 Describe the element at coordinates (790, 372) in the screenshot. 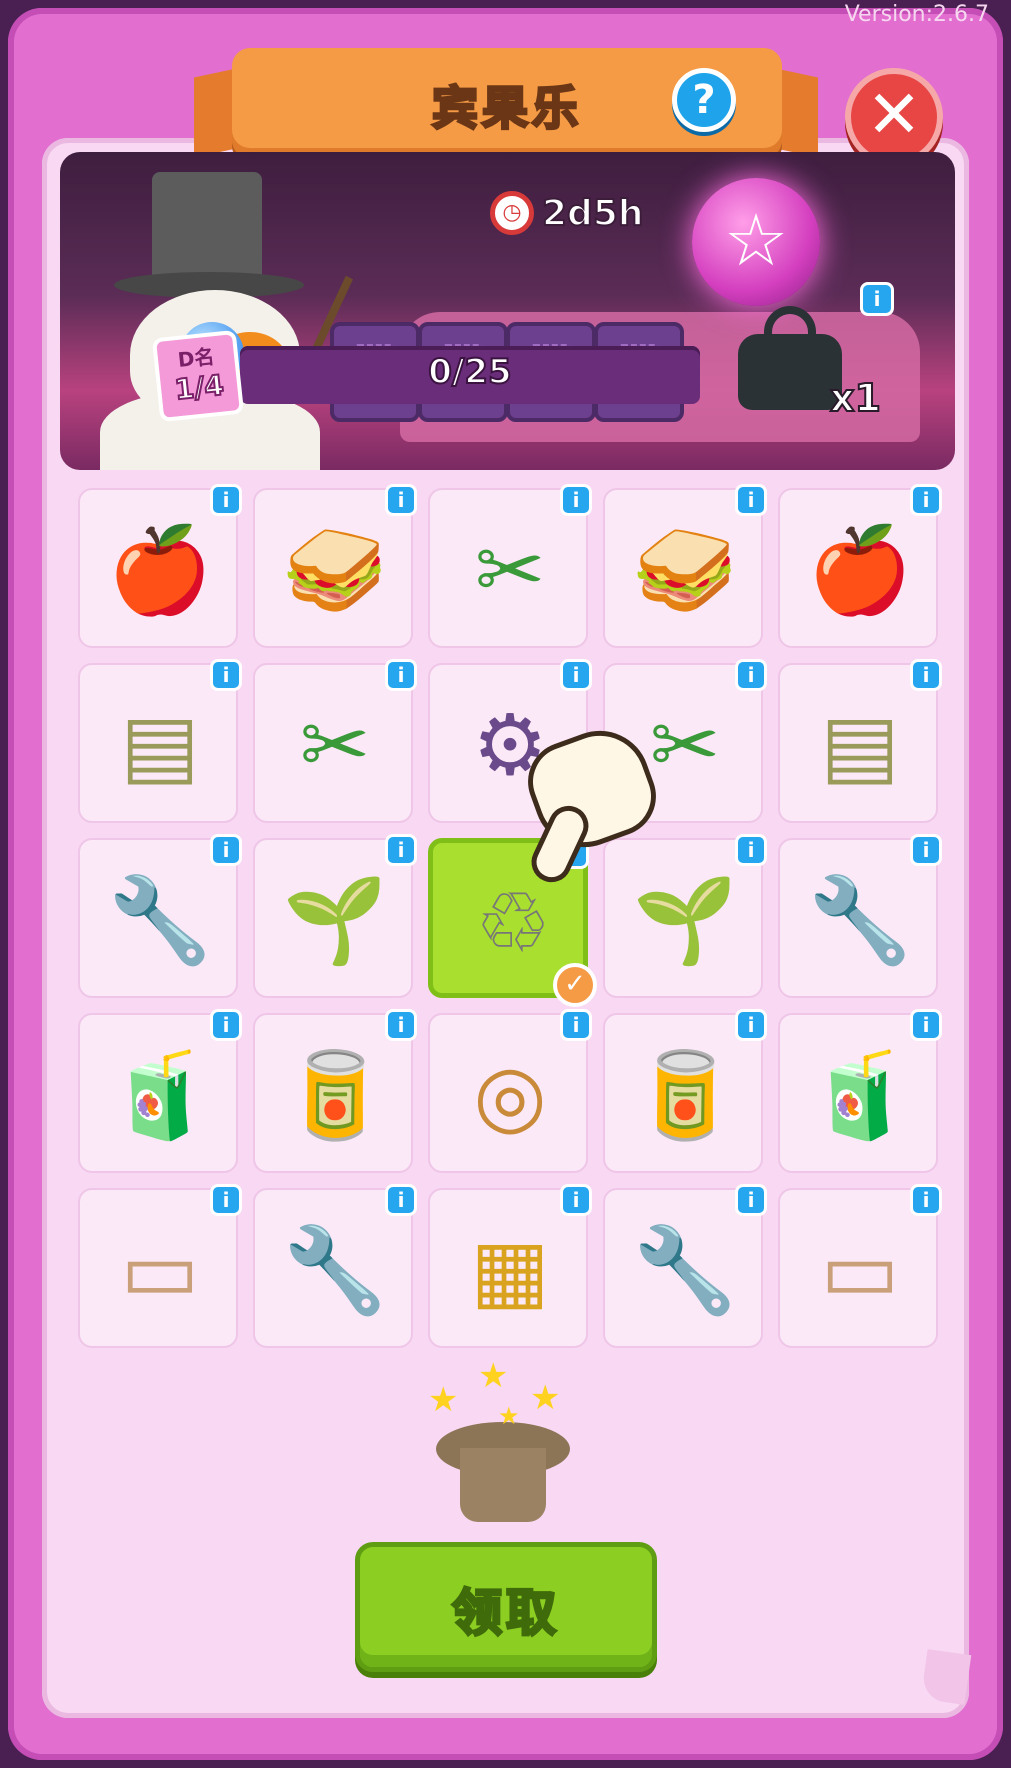

I see `bag-body` at that location.